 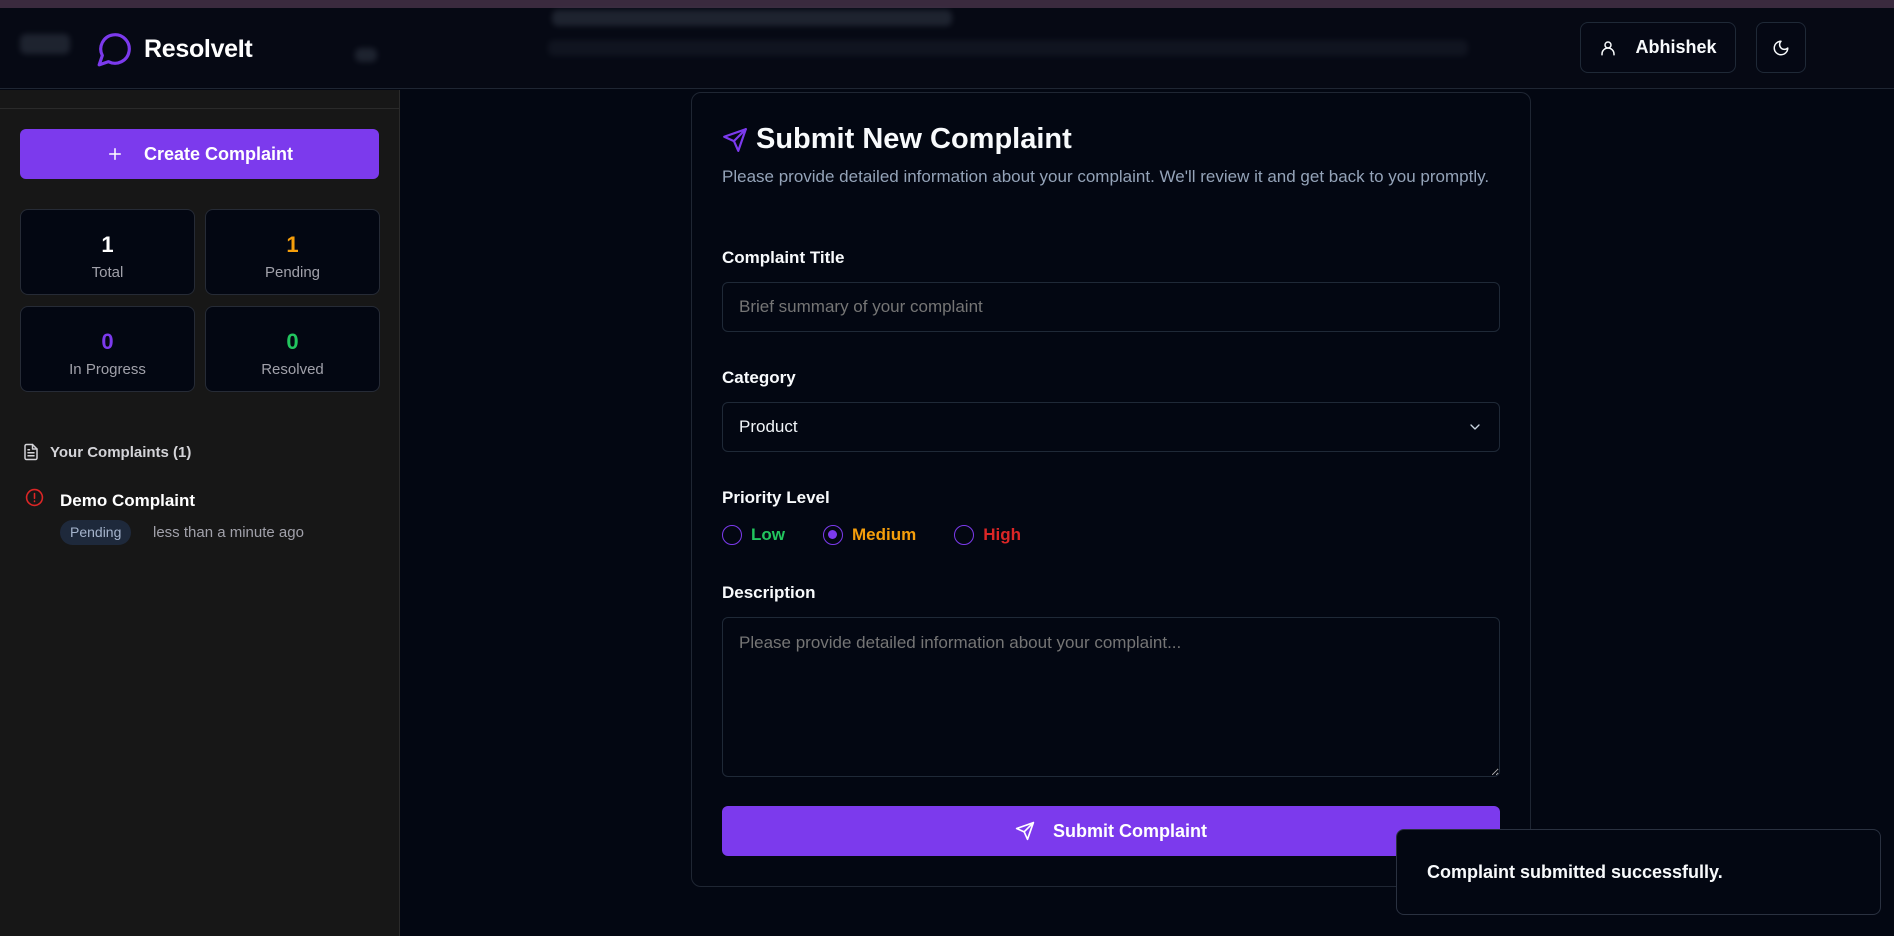 I want to click on priority-medium-label: Medium, so click(x=884, y=534).